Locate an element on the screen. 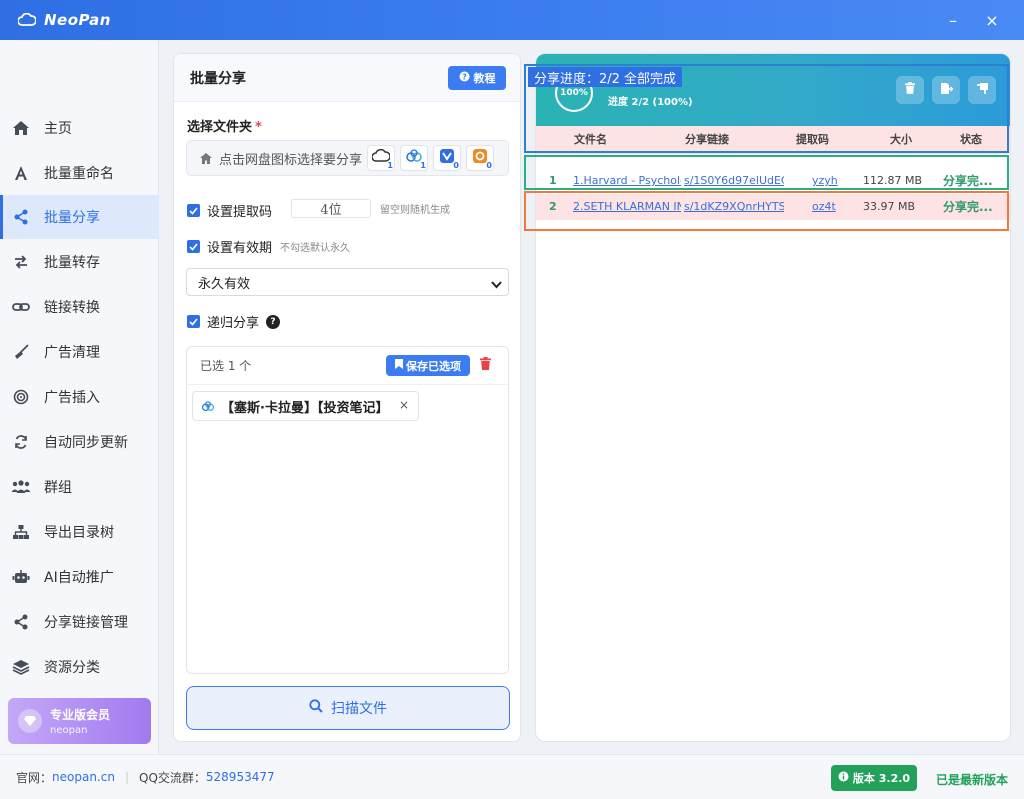 Image resolution: width=1024 pixels, height=799 pixels. remove-chip-icon: × is located at coordinates (404, 405).